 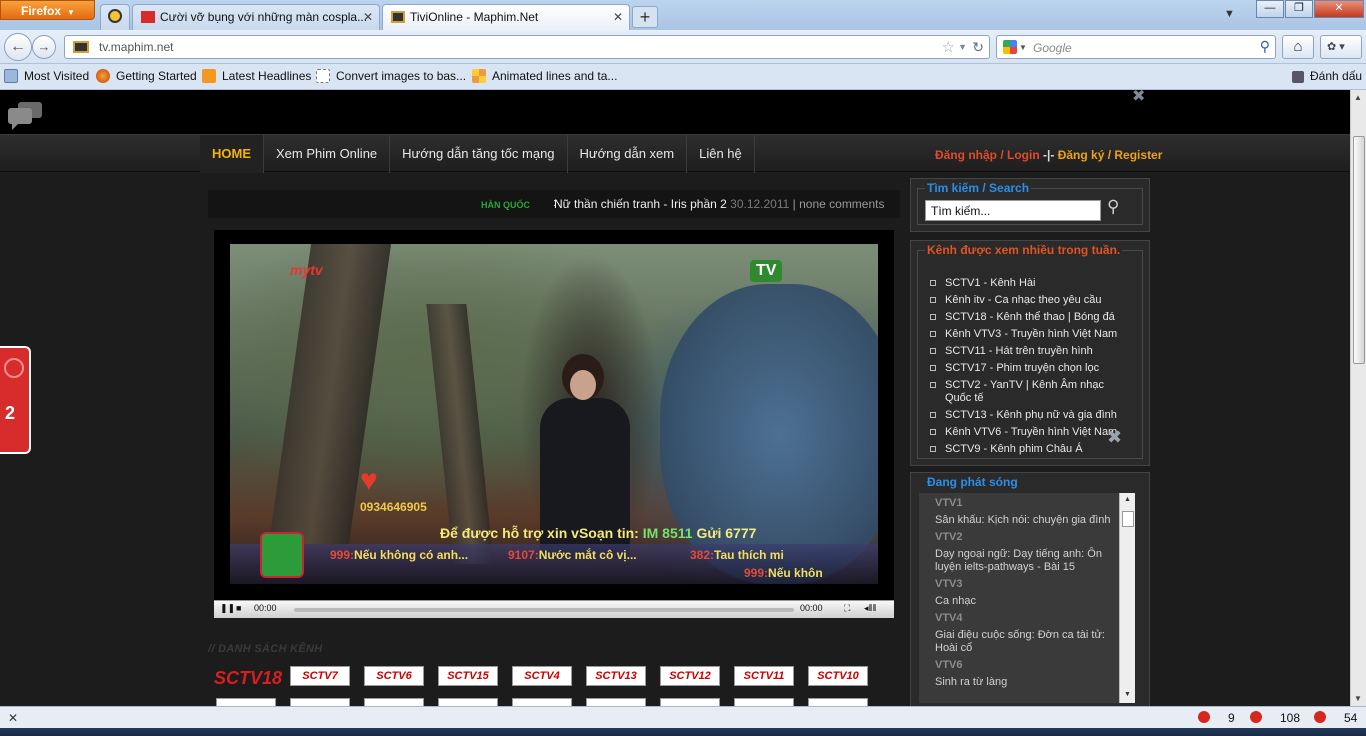 What do you see at coordinates (1270, 9) in the screenshot?
I see `minimize-button: —` at bounding box center [1270, 9].